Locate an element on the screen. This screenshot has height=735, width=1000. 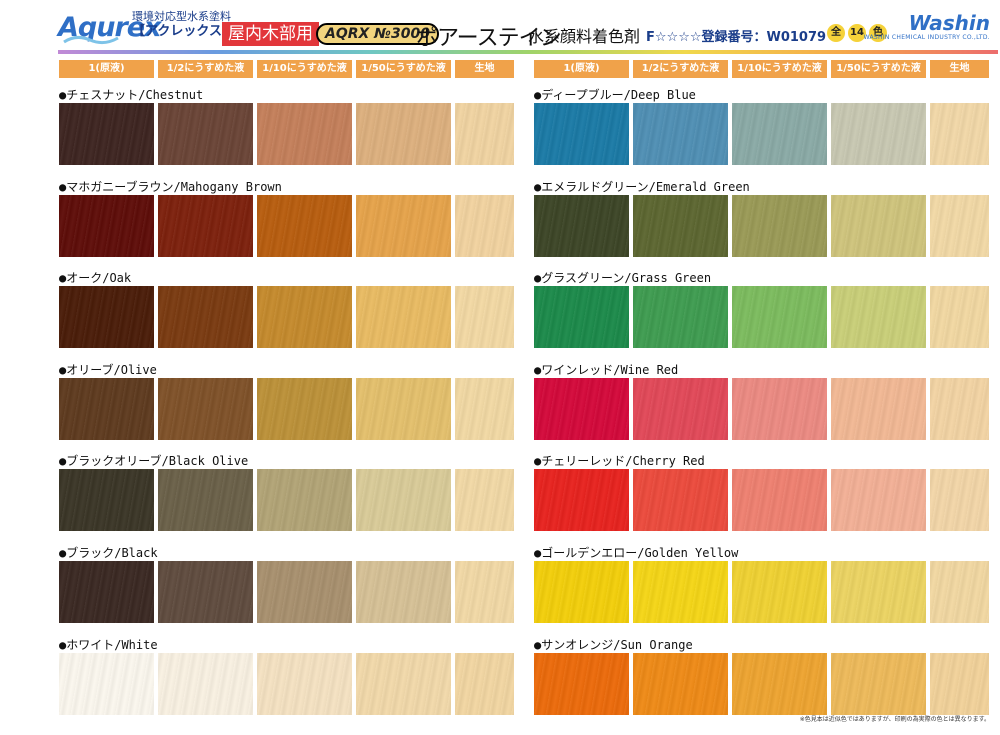
color-group-left: ●ホワイト/White is located at coordinates (286, 677).